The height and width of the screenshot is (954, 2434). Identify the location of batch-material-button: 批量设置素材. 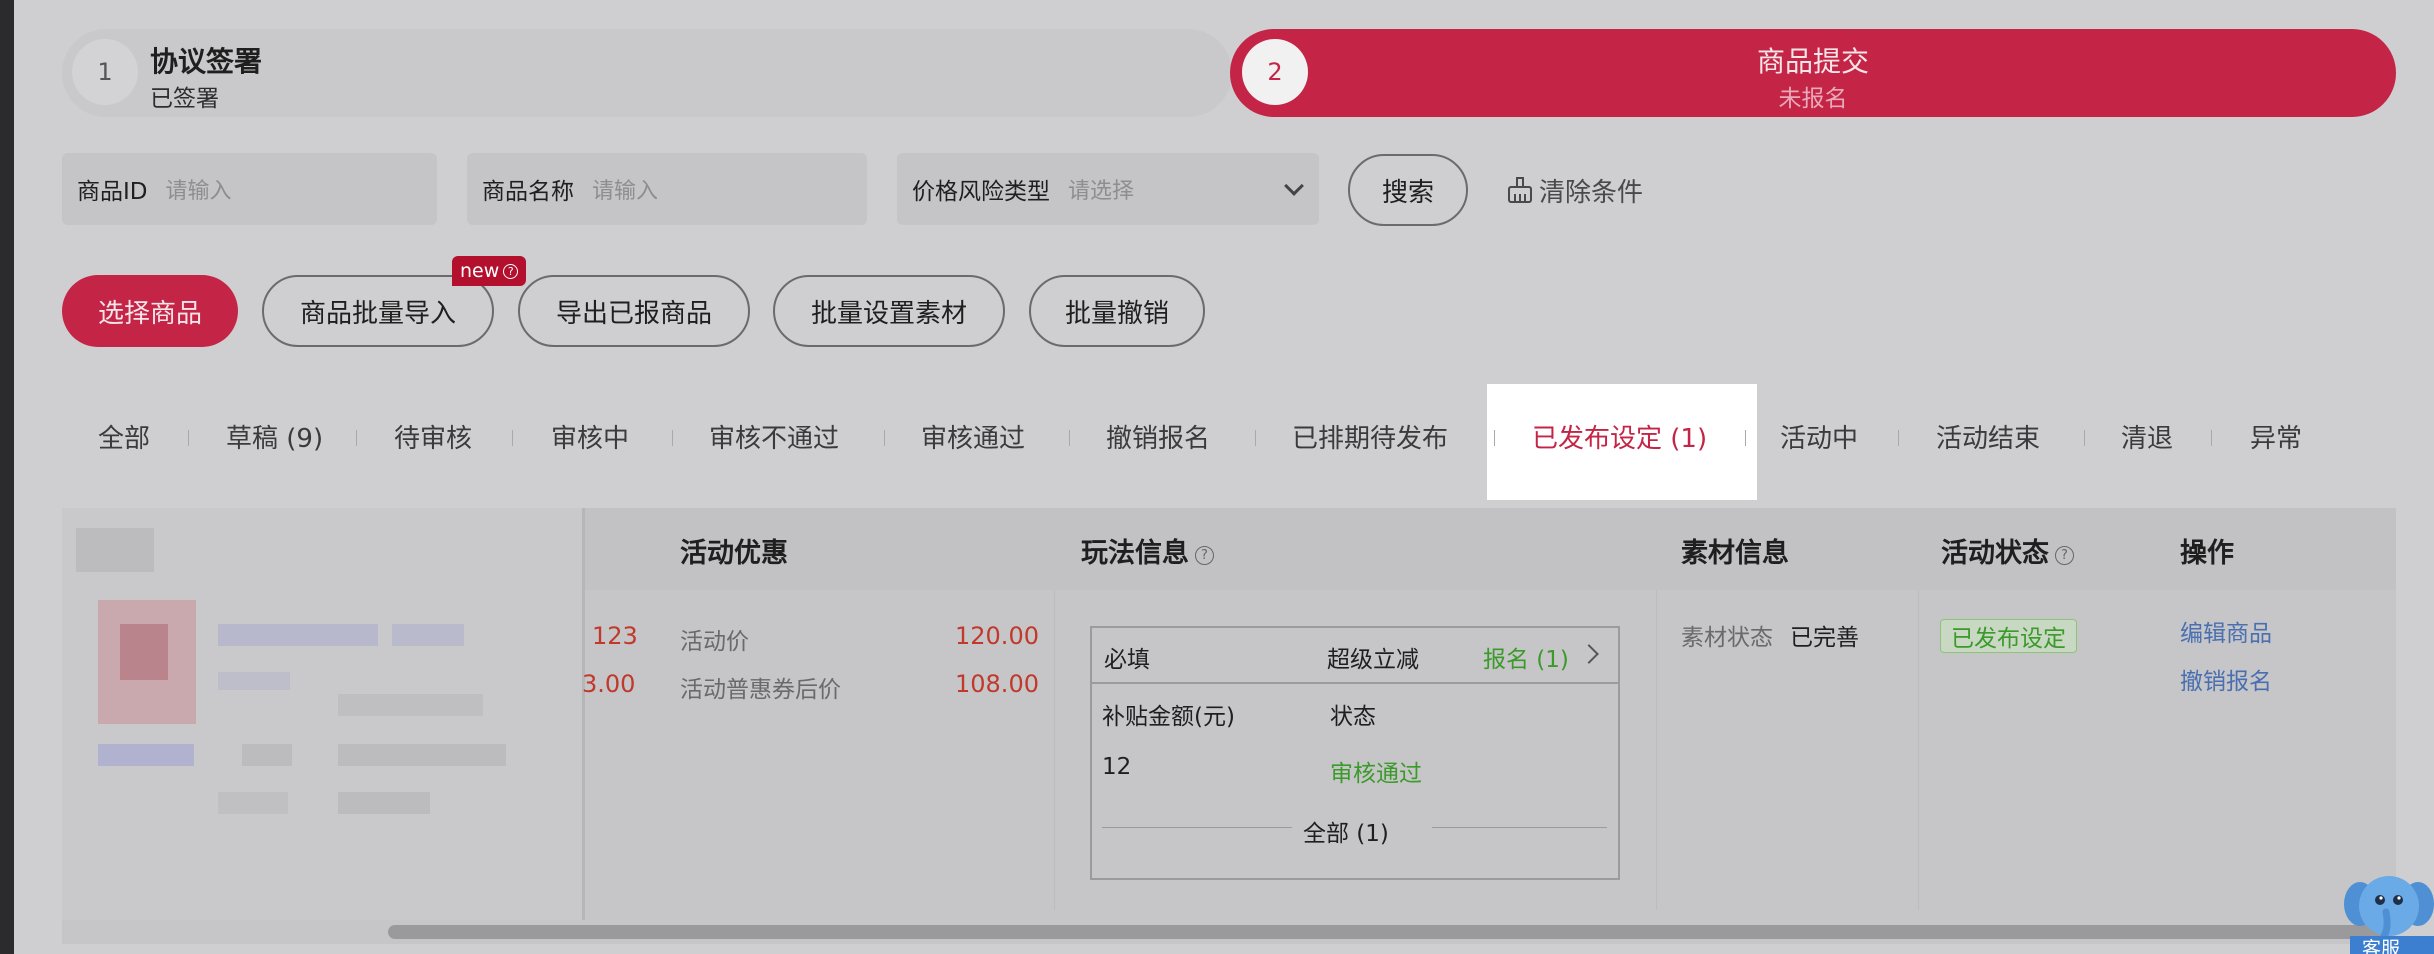
(889, 311).